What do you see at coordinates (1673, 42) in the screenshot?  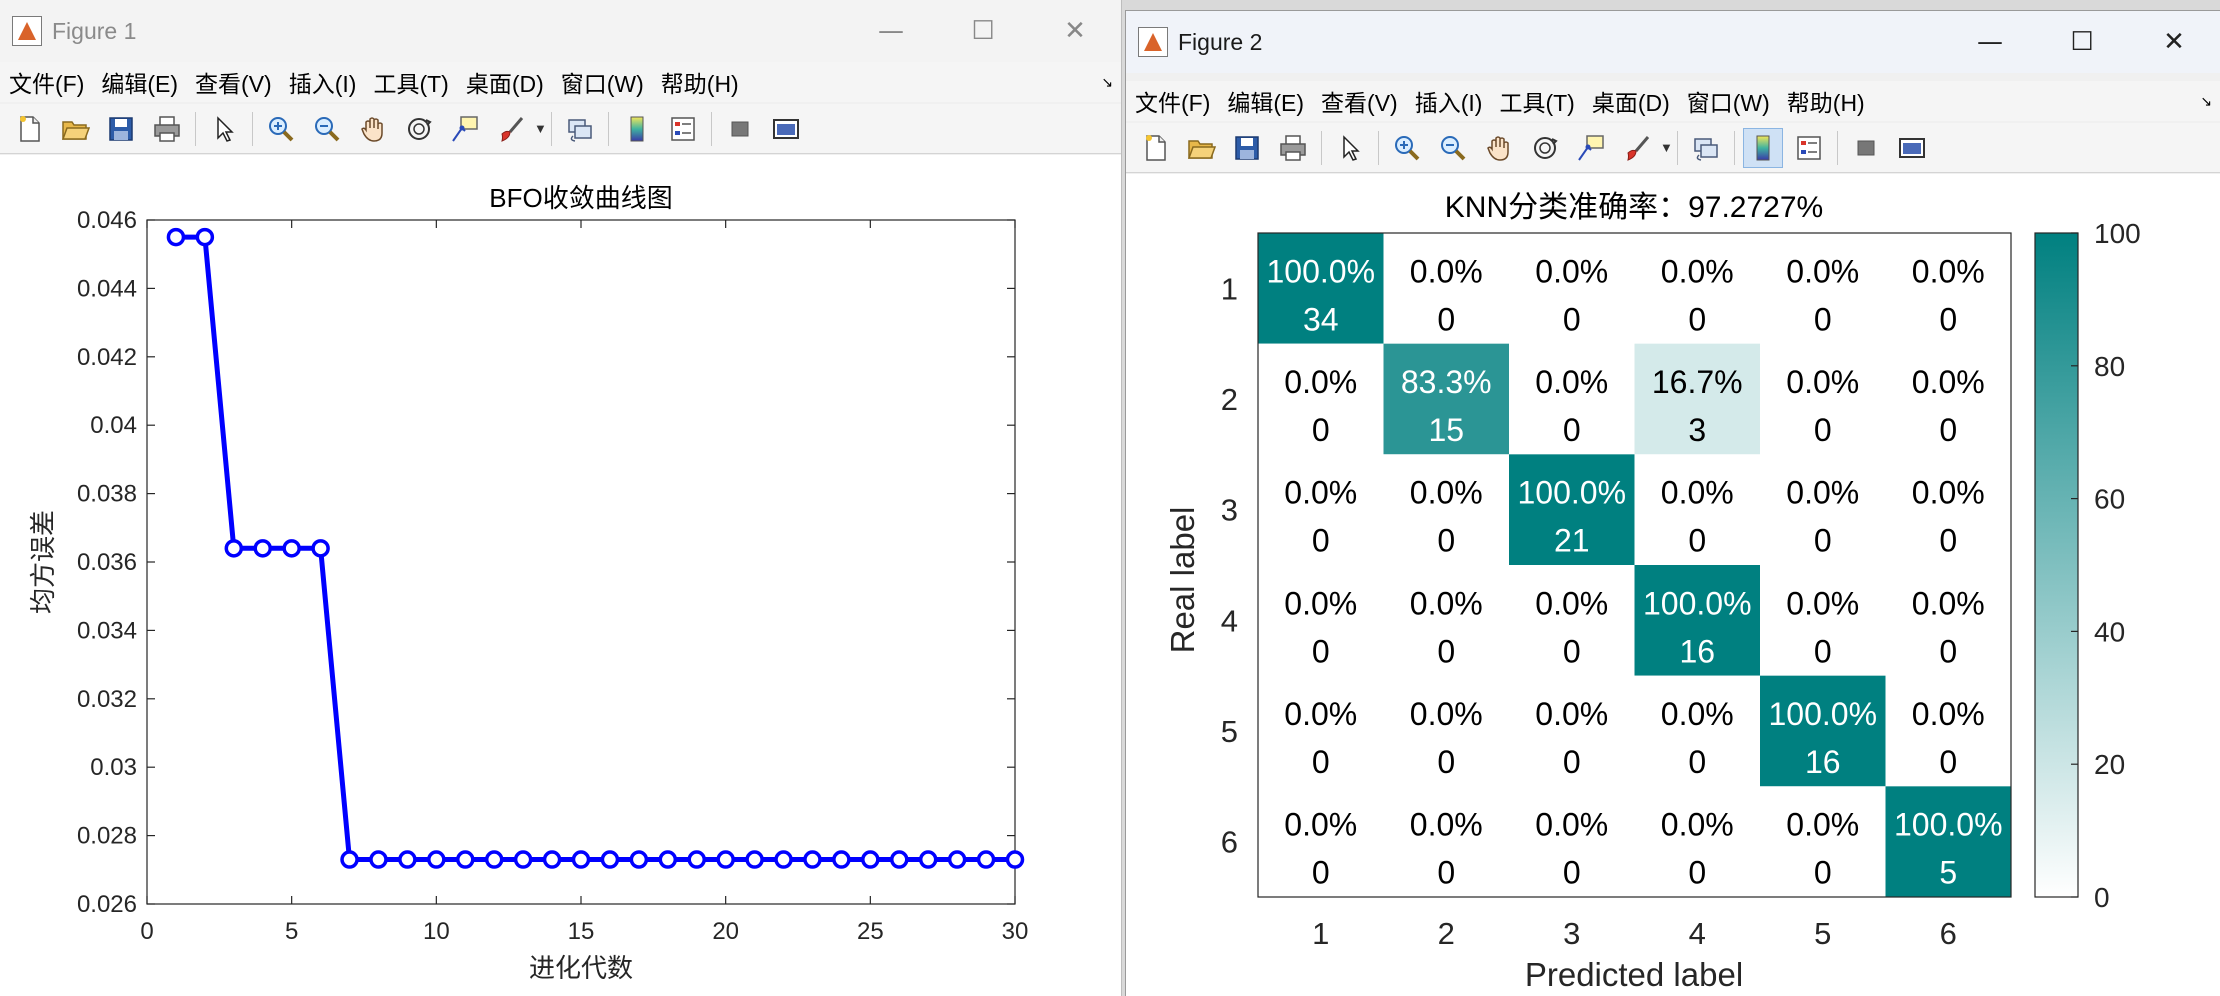 I see `figure2-titlebar: Figure 2 — ☐ ✕` at bounding box center [1673, 42].